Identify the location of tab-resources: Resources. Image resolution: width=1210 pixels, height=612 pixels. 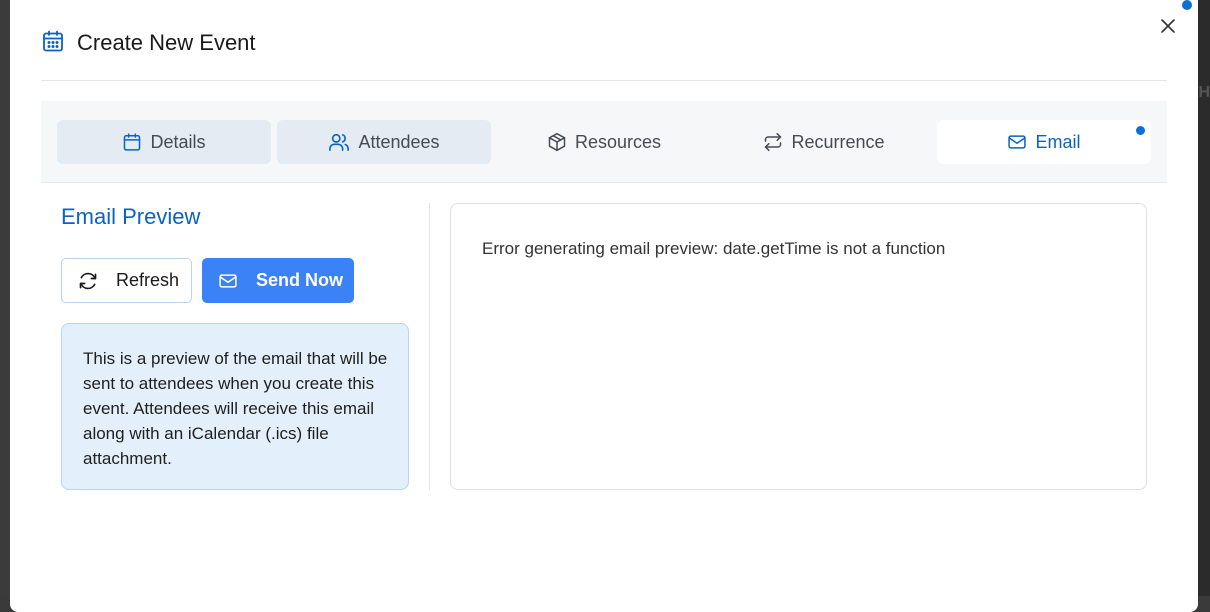
(604, 142).